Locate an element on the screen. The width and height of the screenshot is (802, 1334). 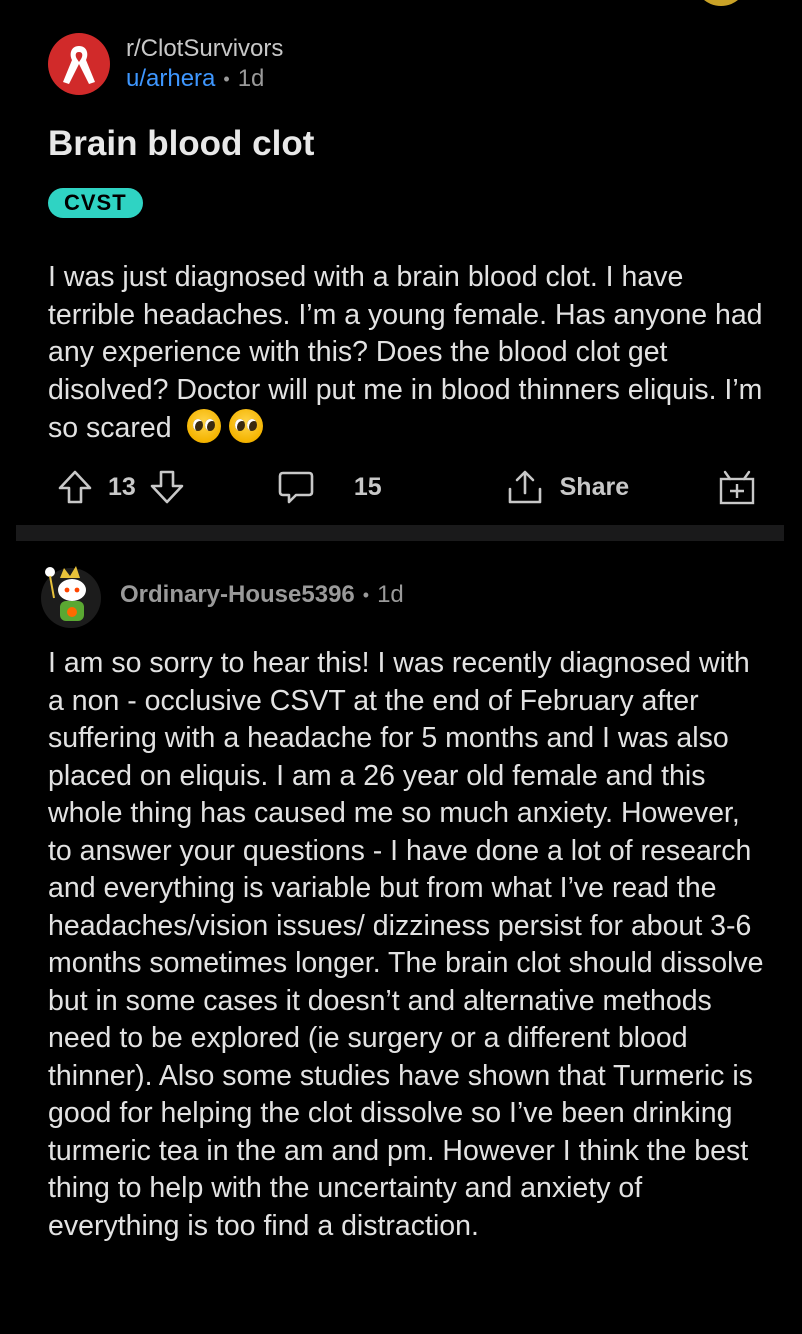
gift-award-icon is located at coordinates (737, 487).